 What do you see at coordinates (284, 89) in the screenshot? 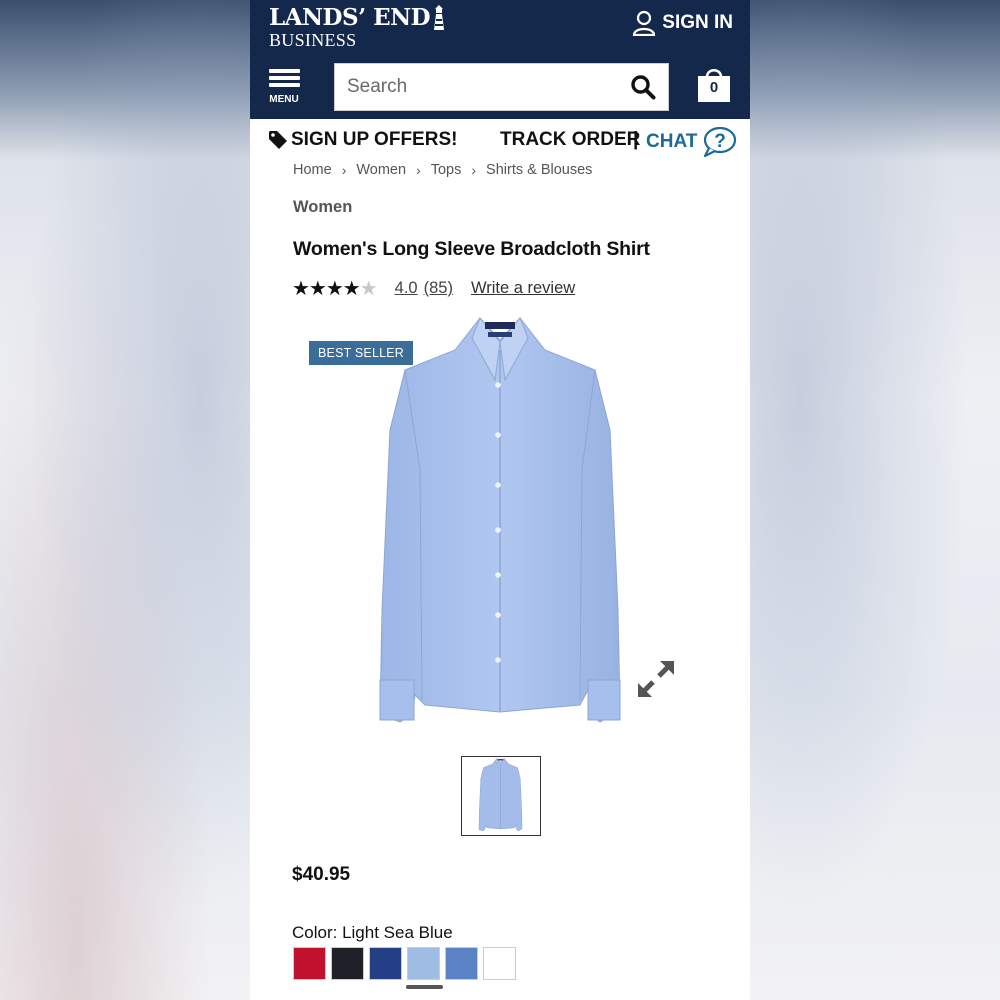
I see `menu-button: MENU` at bounding box center [284, 89].